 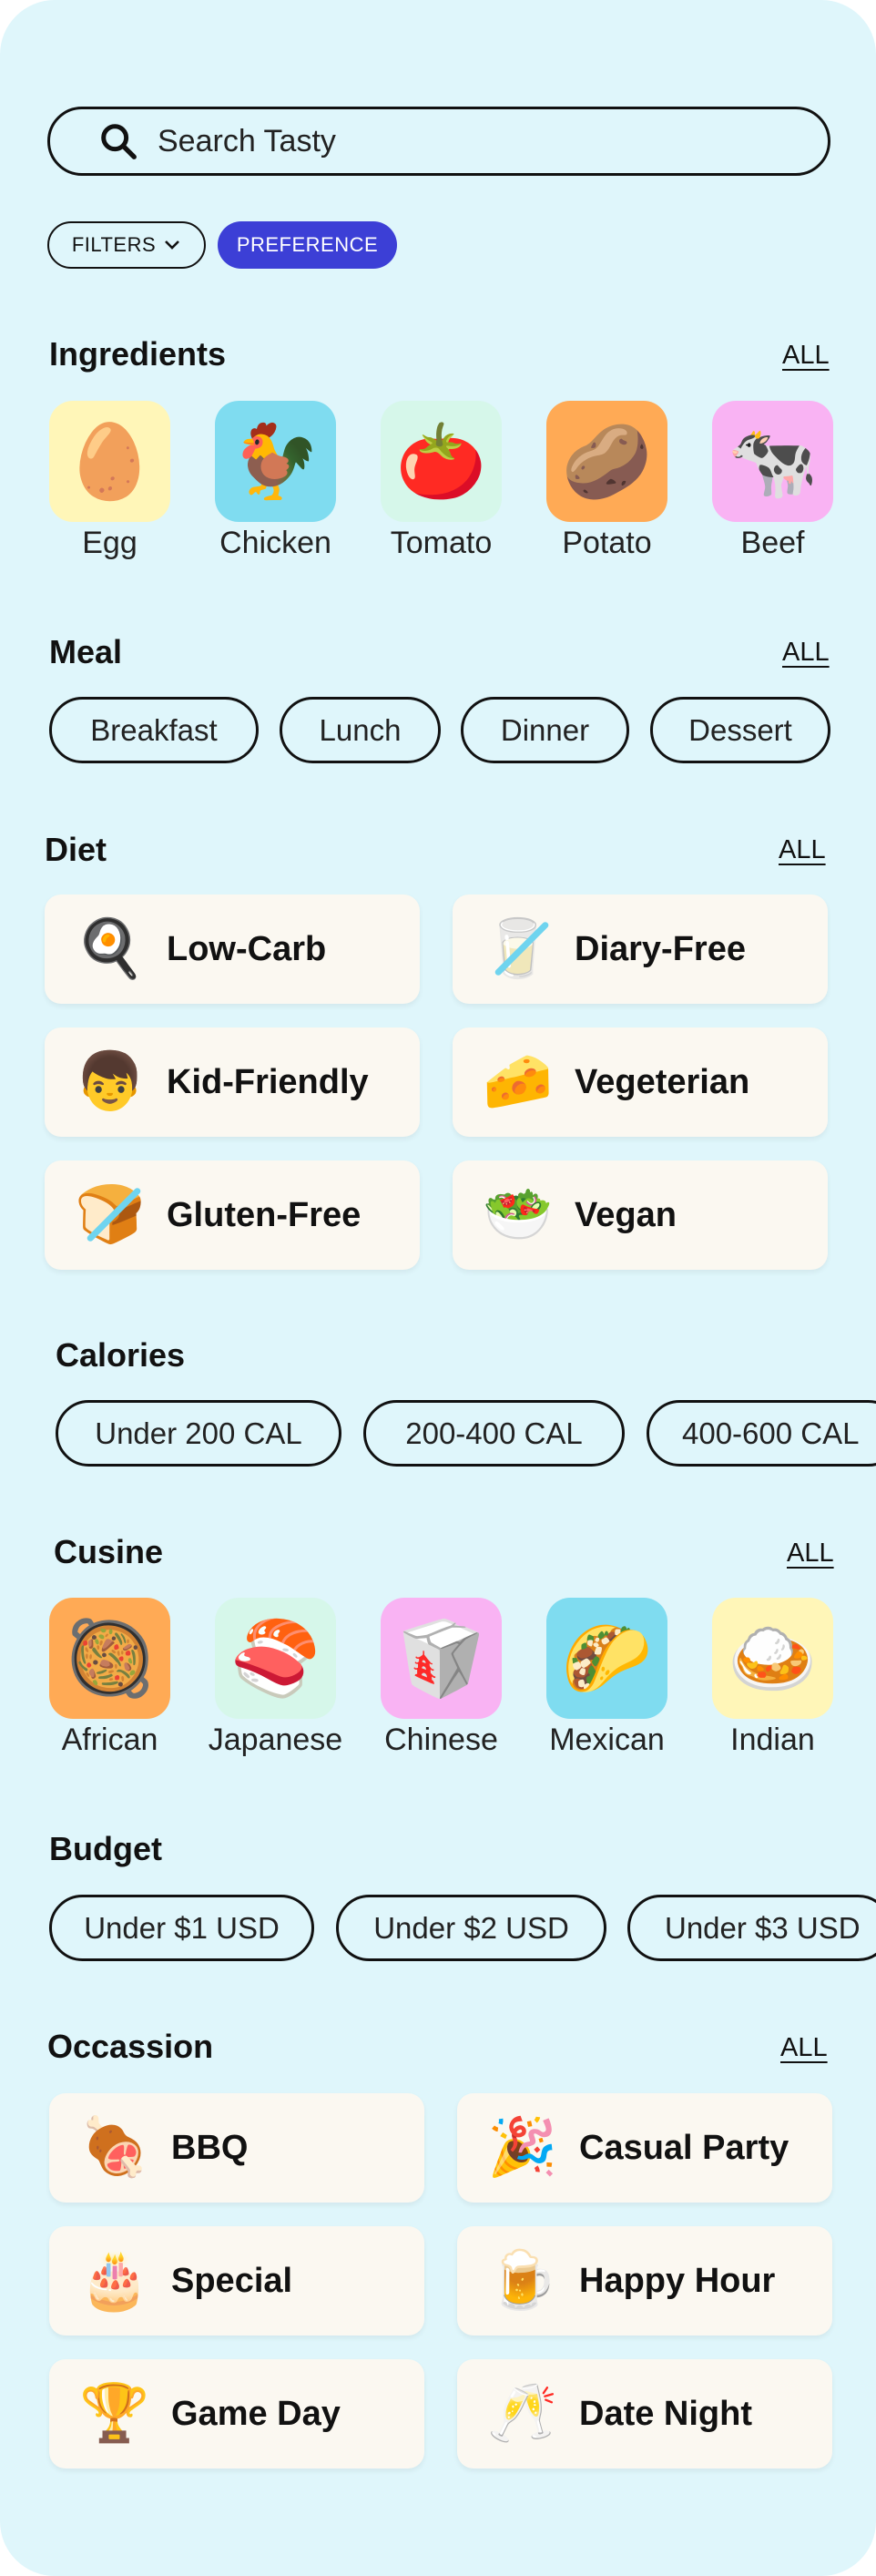 I want to click on ingredient-item: 🥚 Egg, so click(x=109, y=481).